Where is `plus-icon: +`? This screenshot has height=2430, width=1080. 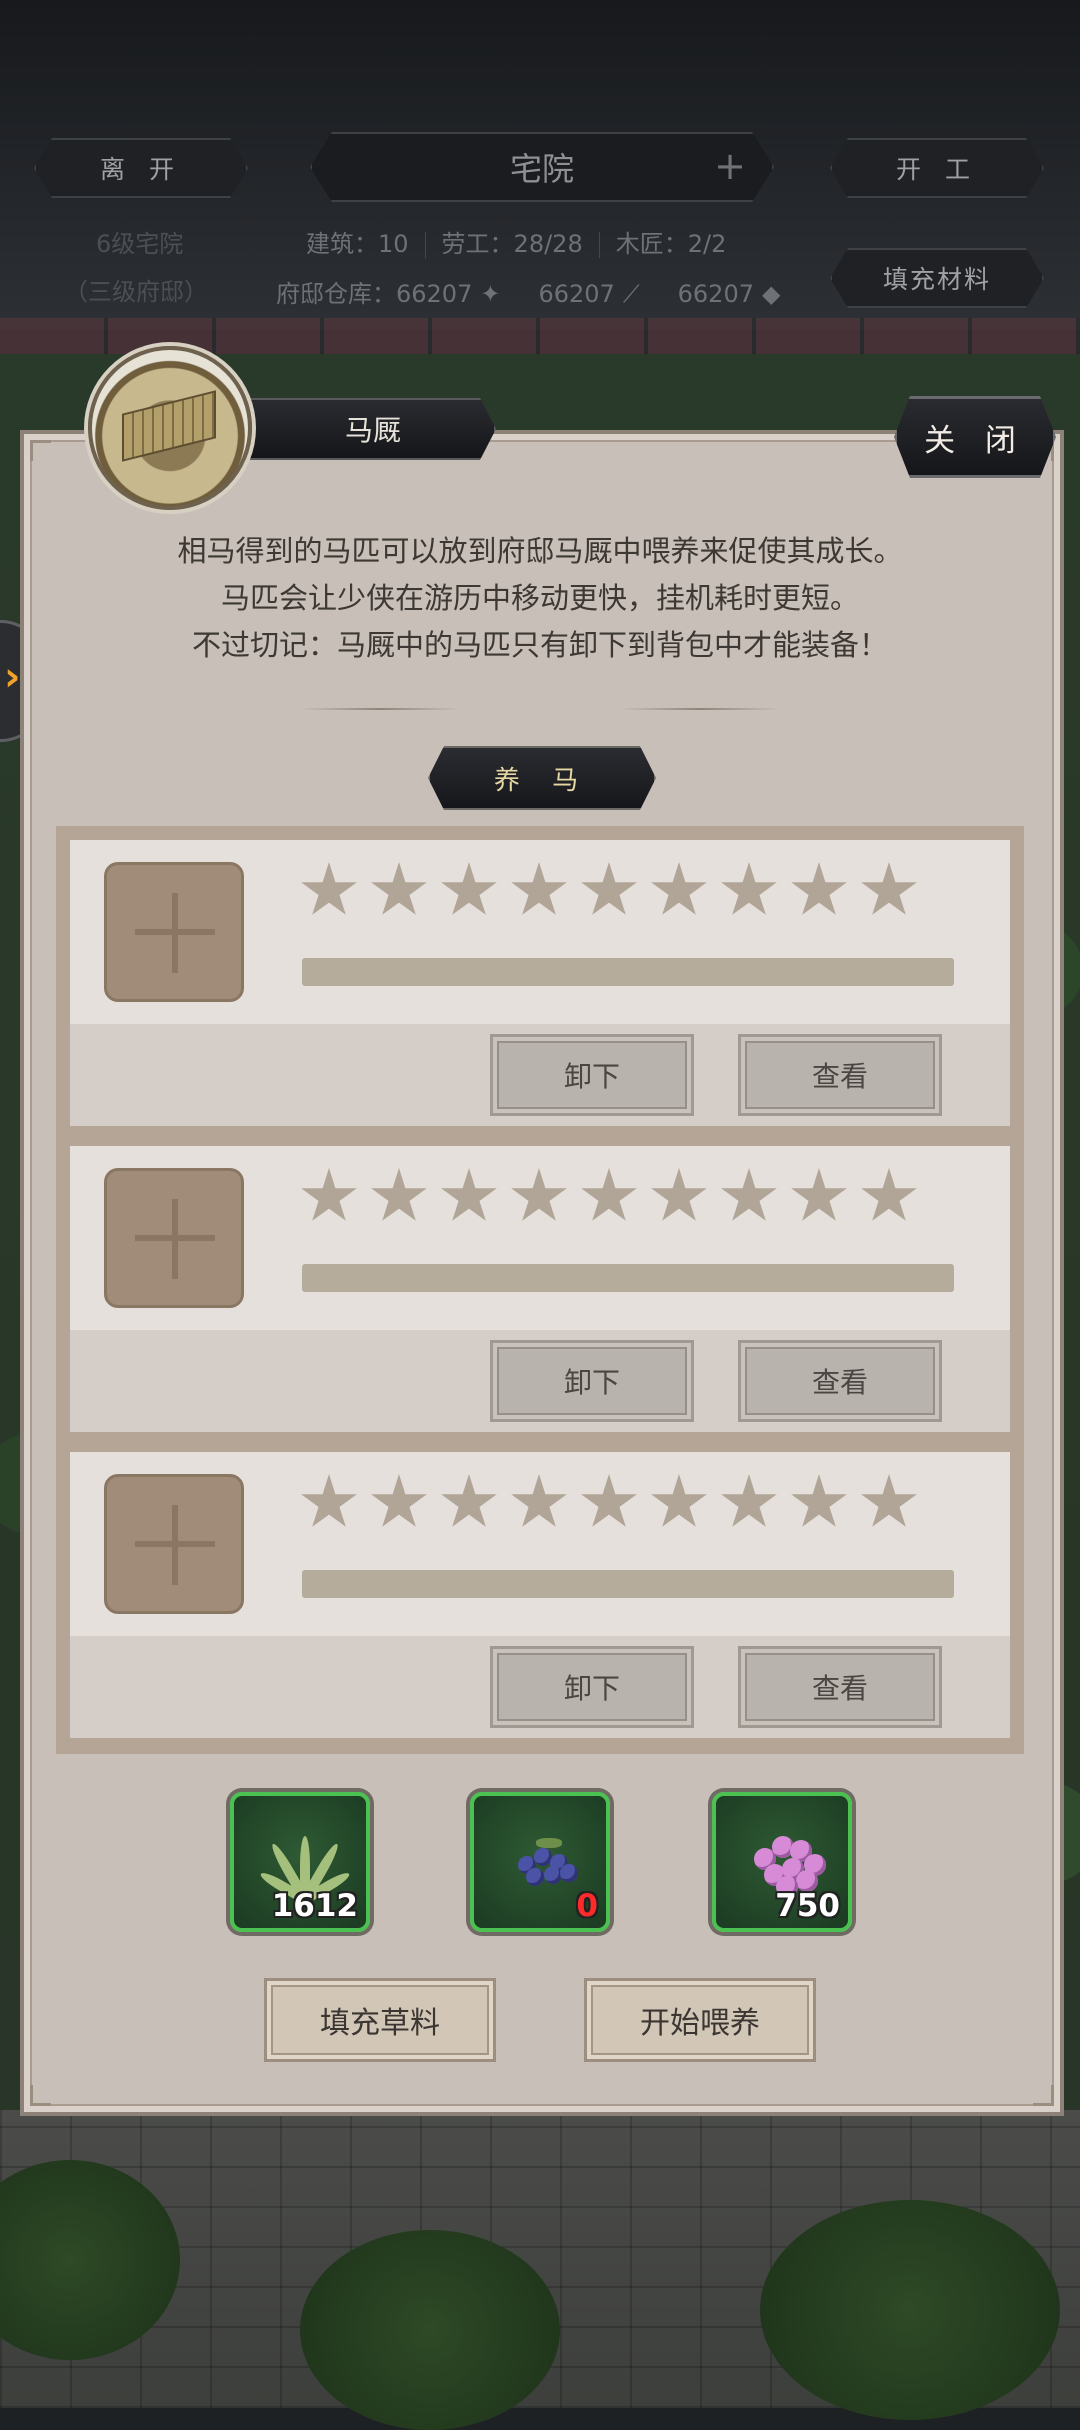
plus-icon: + is located at coordinates (730, 166).